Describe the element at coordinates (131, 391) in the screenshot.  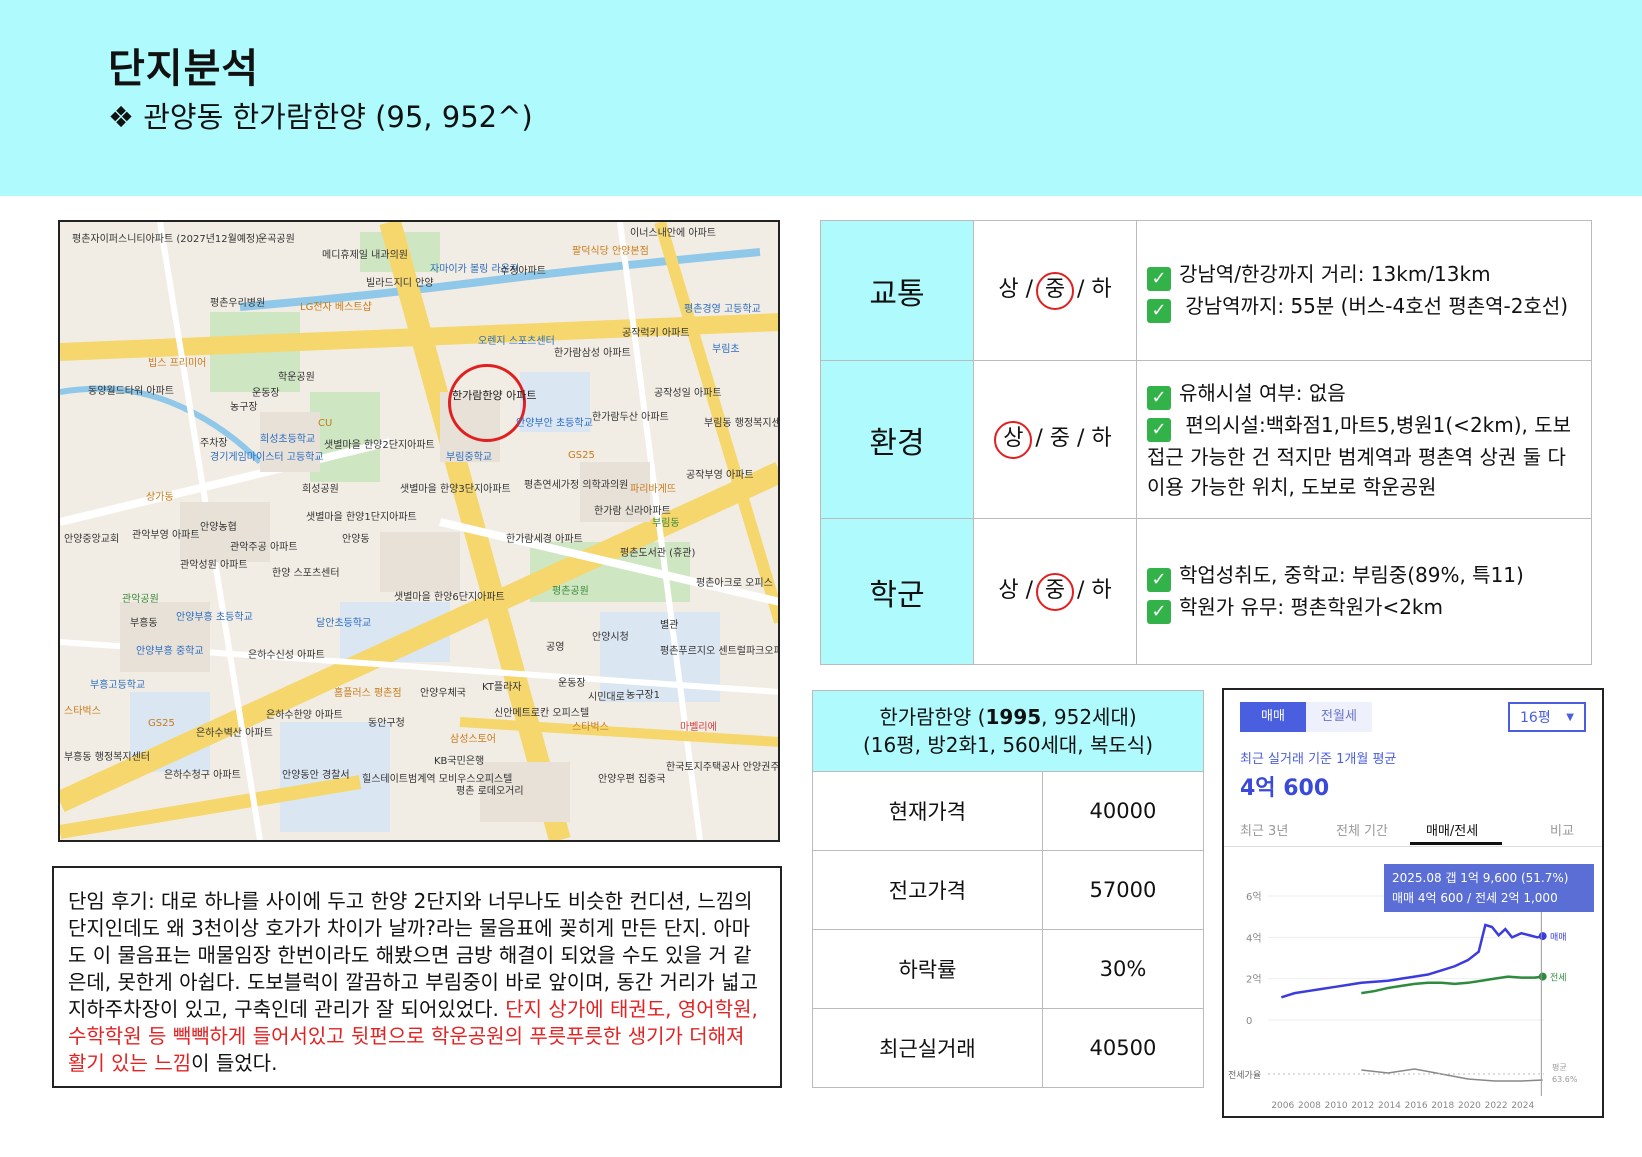
I see `map-label: 동양월드타워 아파트` at that location.